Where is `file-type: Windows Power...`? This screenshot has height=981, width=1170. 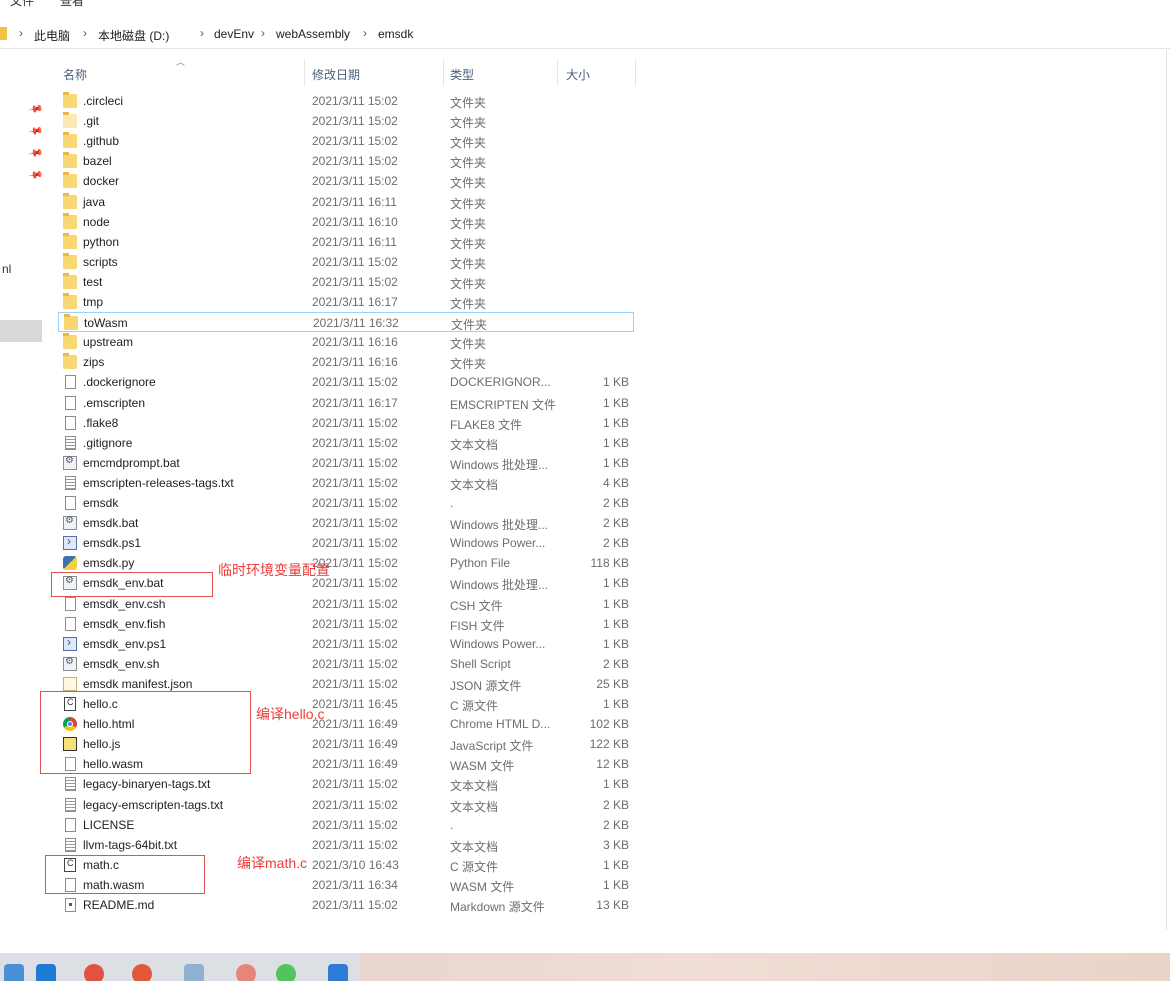
file-type: Windows Power... is located at coordinates (498, 543).